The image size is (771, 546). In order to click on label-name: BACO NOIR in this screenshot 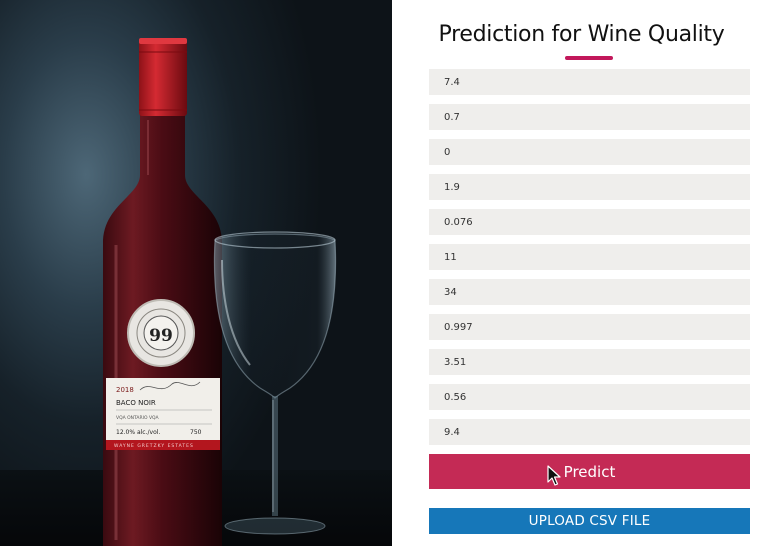, I will do `click(136, 403)`.